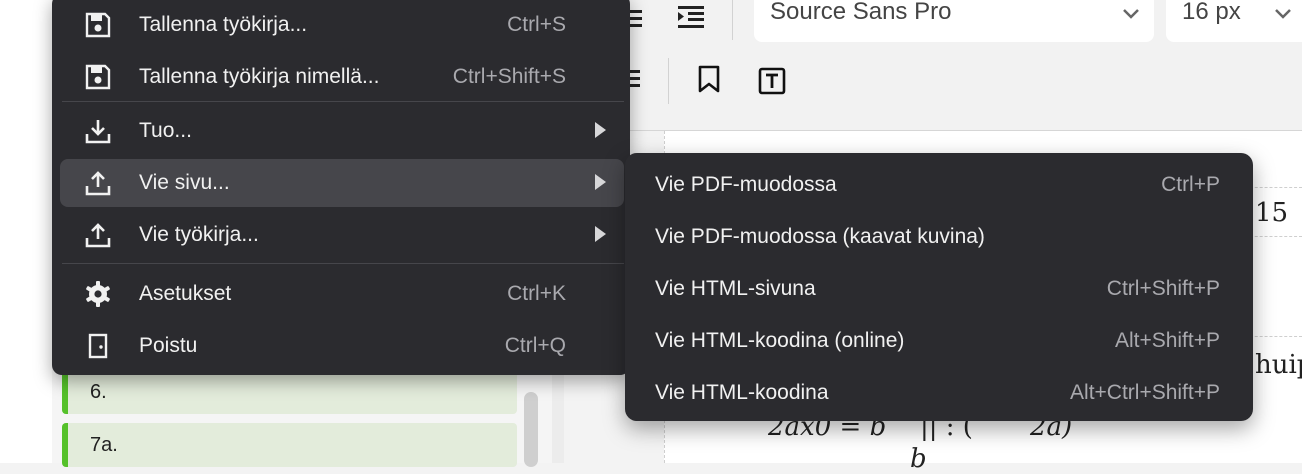  I want to click on menu-item-settings: Asetukset Ctrl+K, so click(342, 294).